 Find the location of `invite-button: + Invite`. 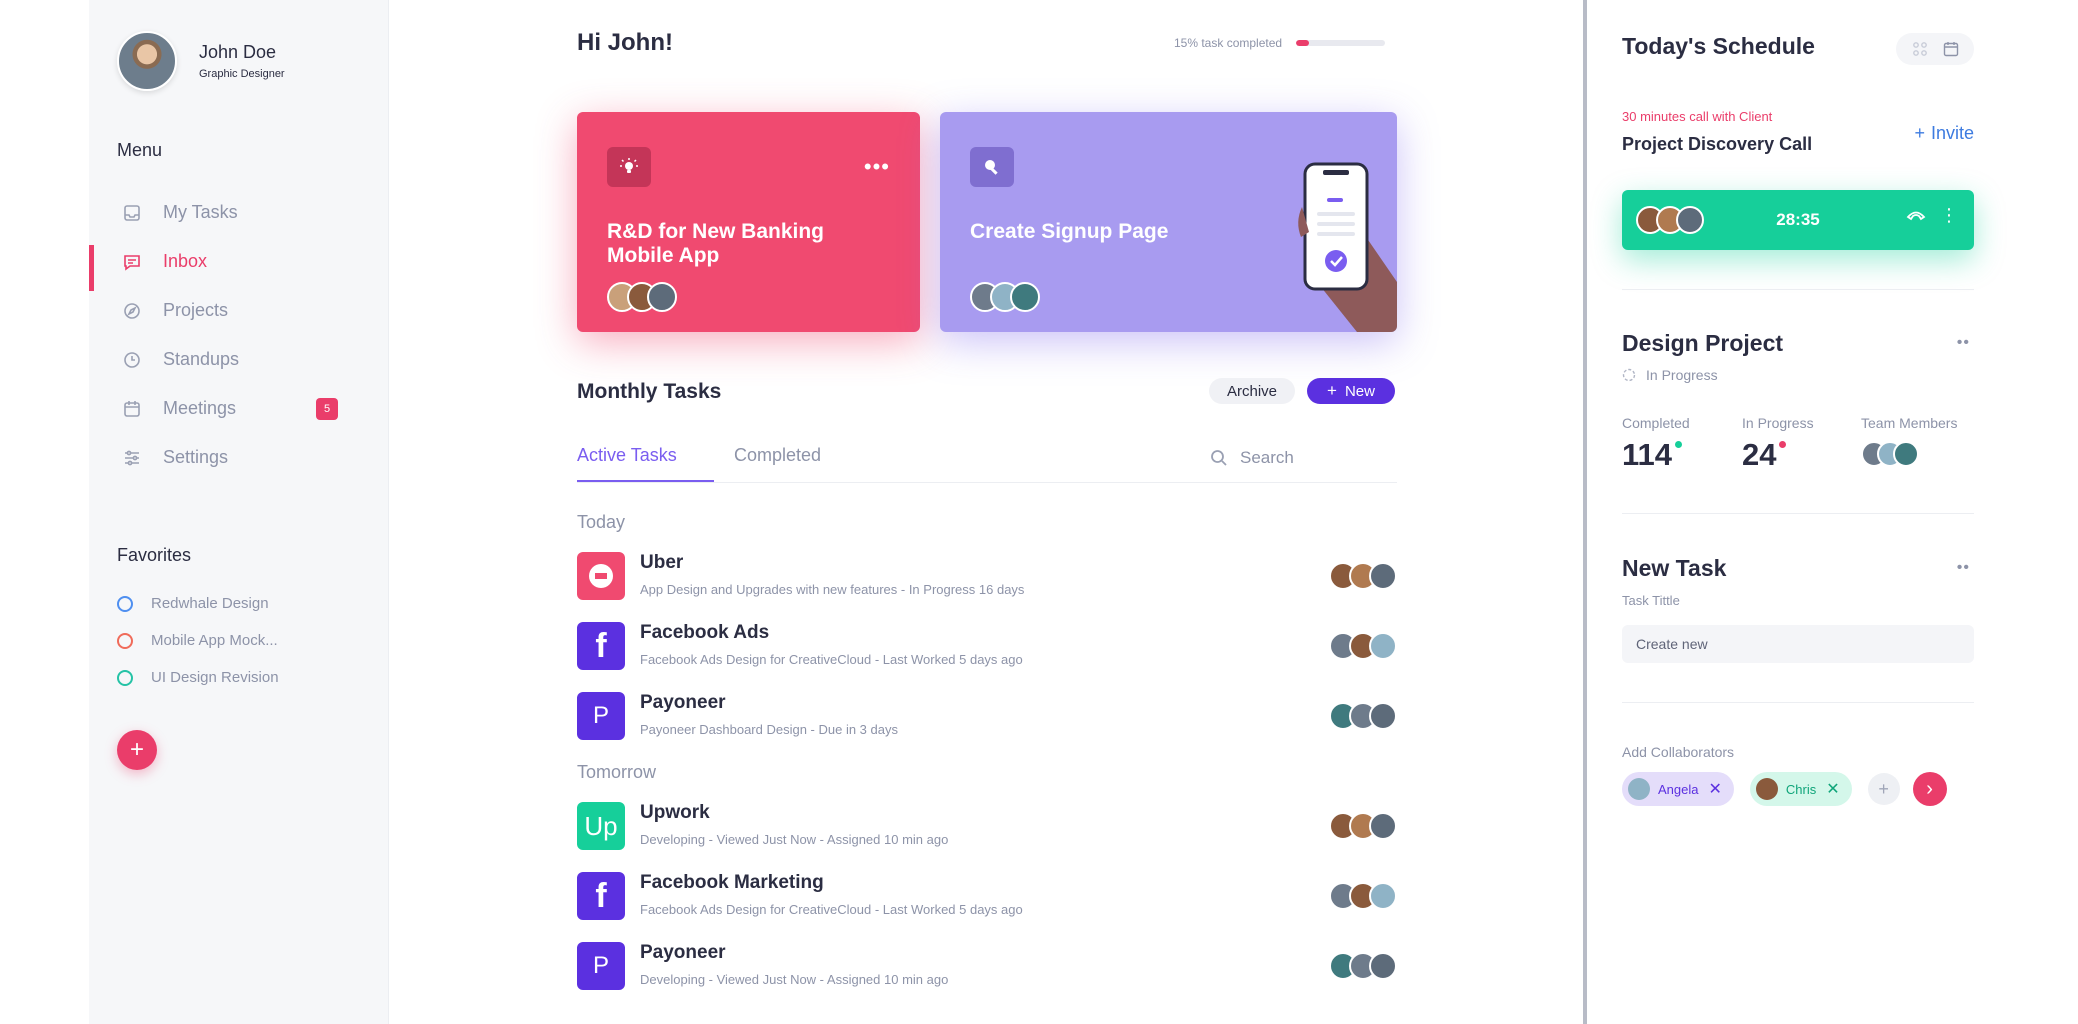

invite-button: + Invite is located at coordinates (1944, 133).